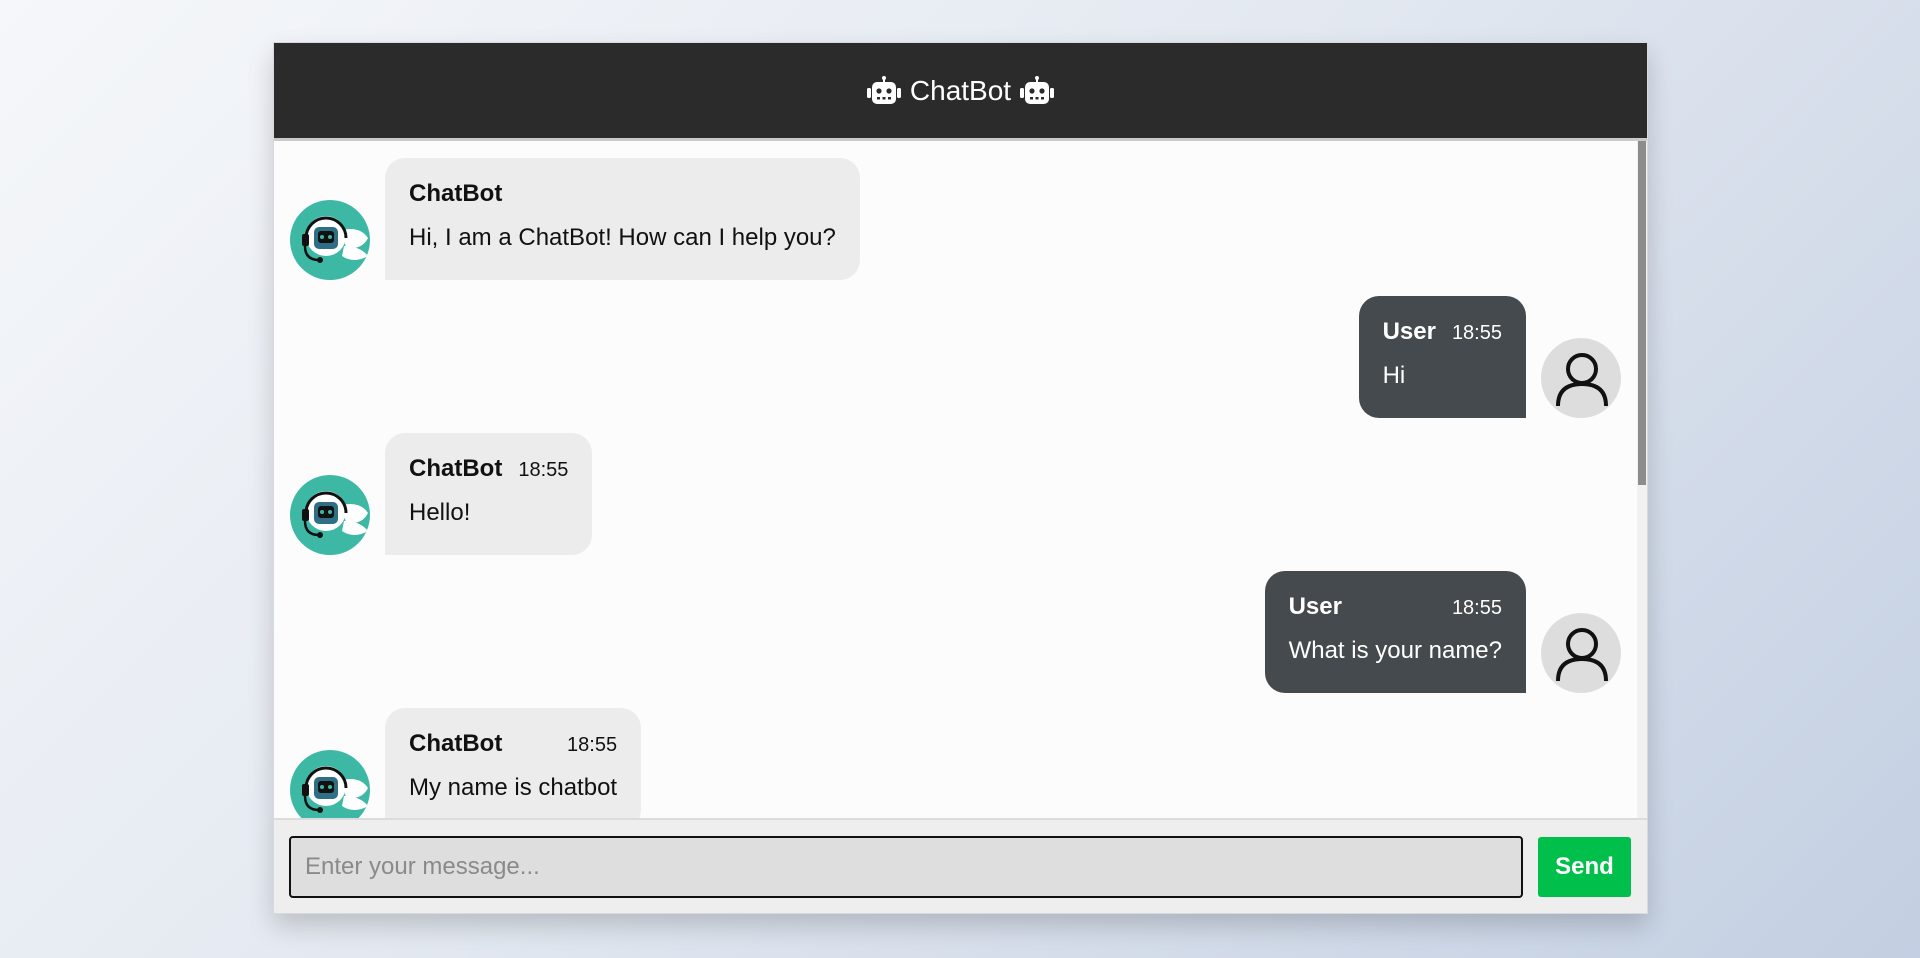 This screenshot has width=1920, height=958. I want to click on user-message: User 18:55 Hi, so click(1489, 357).